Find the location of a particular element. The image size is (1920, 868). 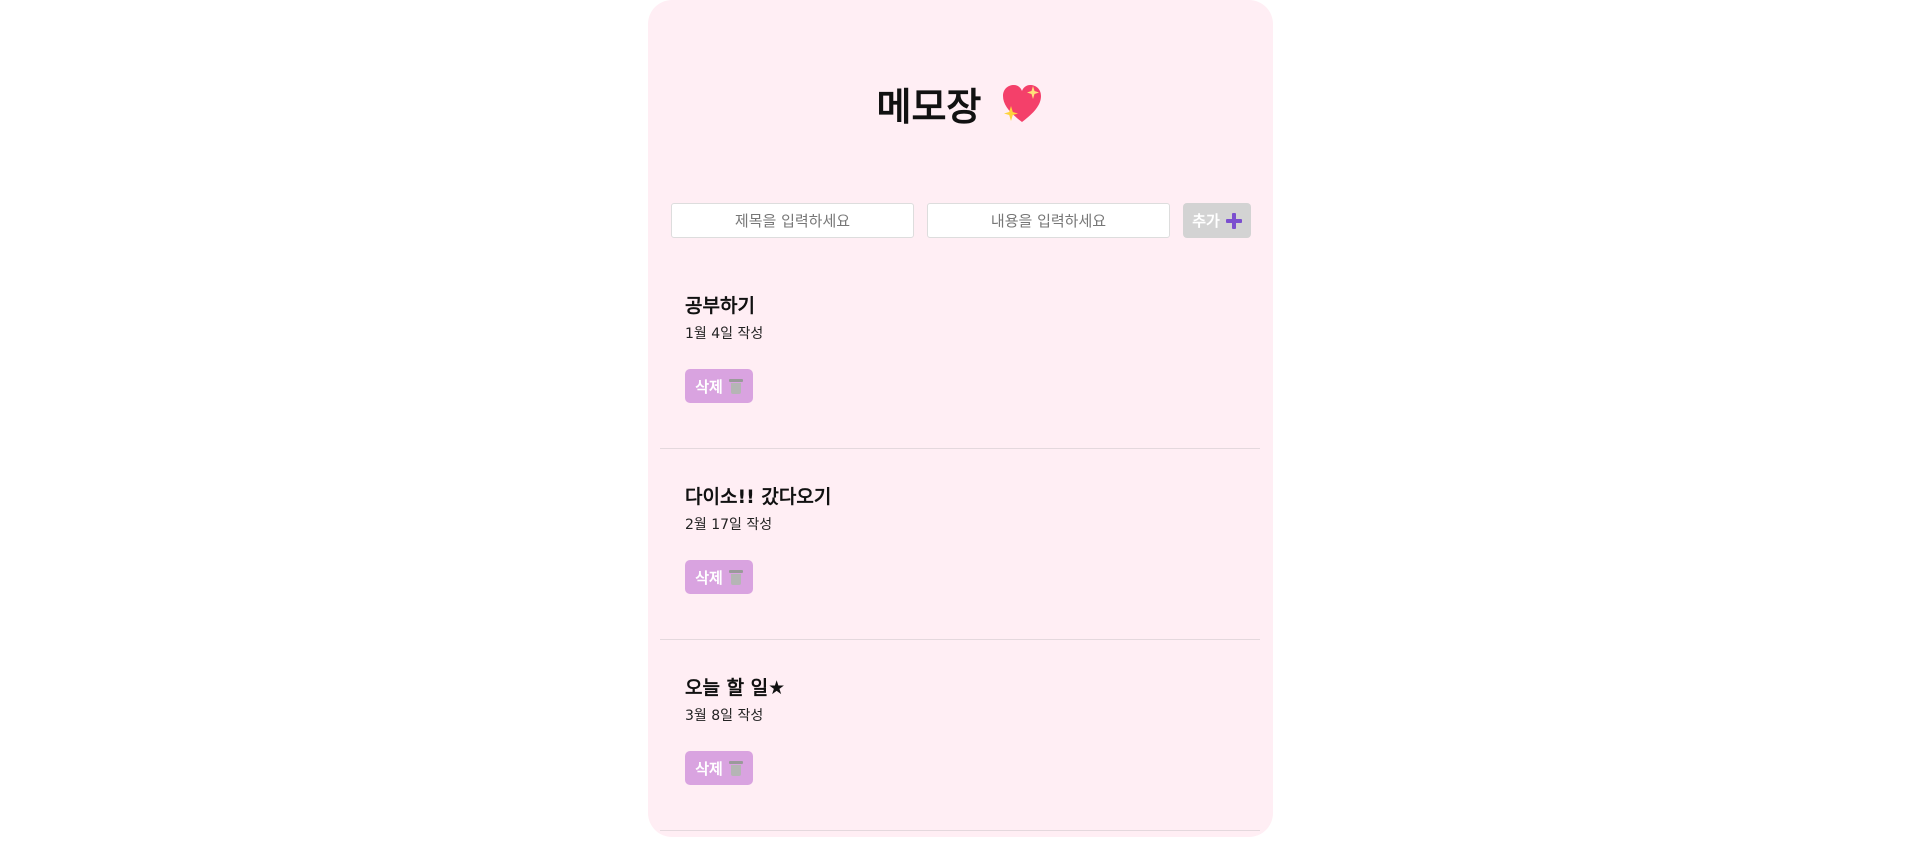

list-item: 오늘 할 일★ 3월 8일 작성 삭제 is located at coordinates (960, 735).